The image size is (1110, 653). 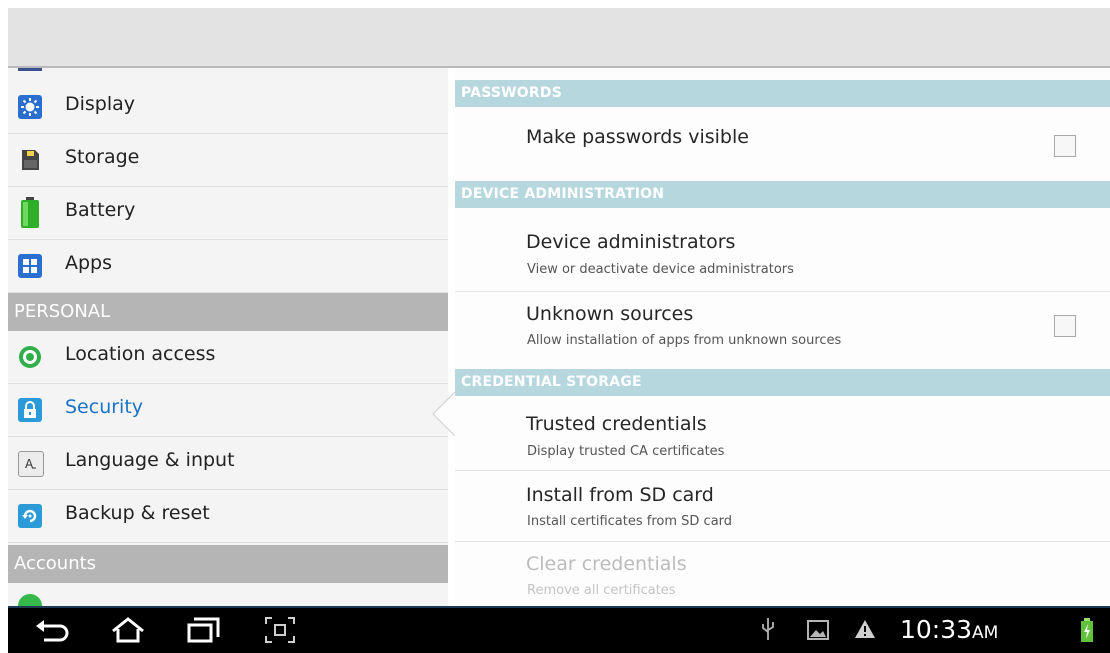 I want to click on setting-summary: Install certificates from SD card, so click(x=630, y=521).